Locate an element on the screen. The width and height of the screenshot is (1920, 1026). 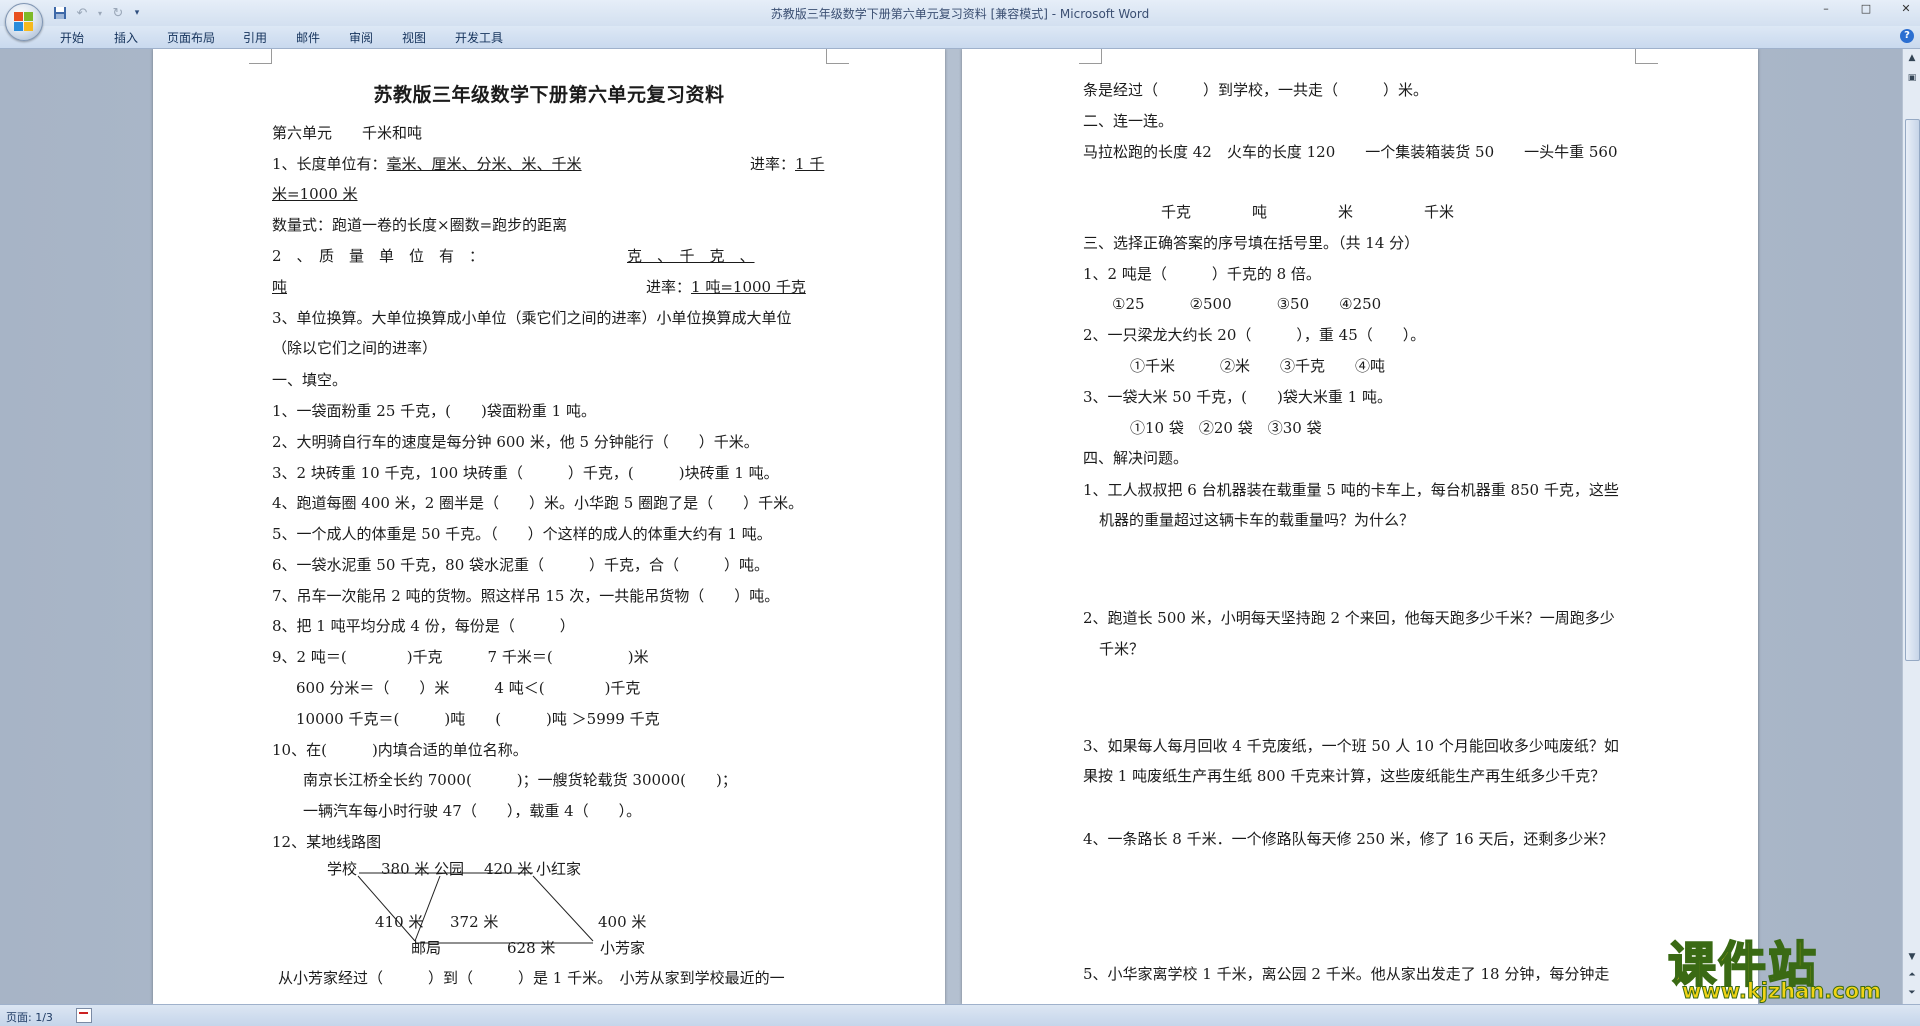
map-dist-school-park: 380 米 is located at coordinates (405, 869).